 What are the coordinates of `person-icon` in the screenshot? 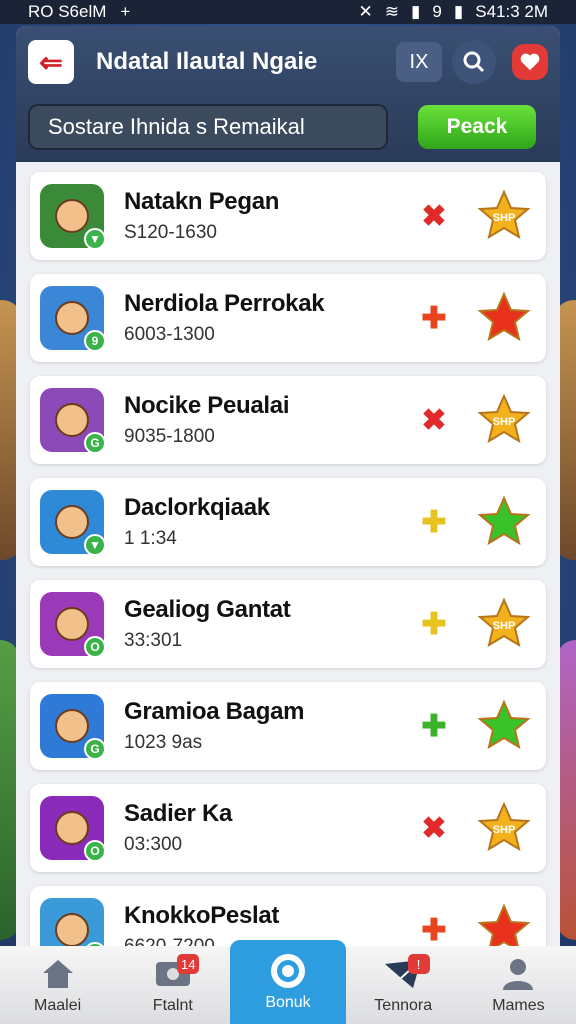 It's located at (518, 974).